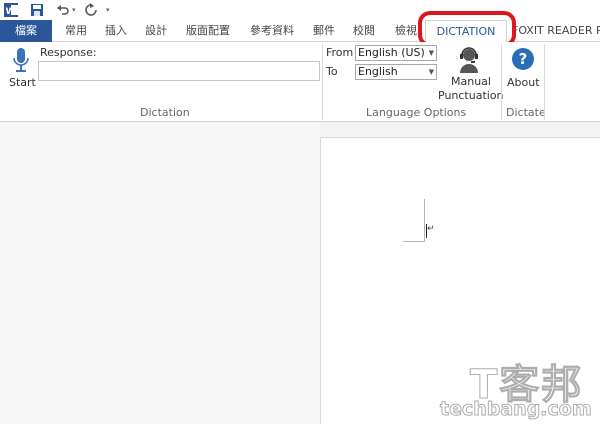 This screenshot has height=424, width=600. I want to click on svg-text: W, so click(11, 12).